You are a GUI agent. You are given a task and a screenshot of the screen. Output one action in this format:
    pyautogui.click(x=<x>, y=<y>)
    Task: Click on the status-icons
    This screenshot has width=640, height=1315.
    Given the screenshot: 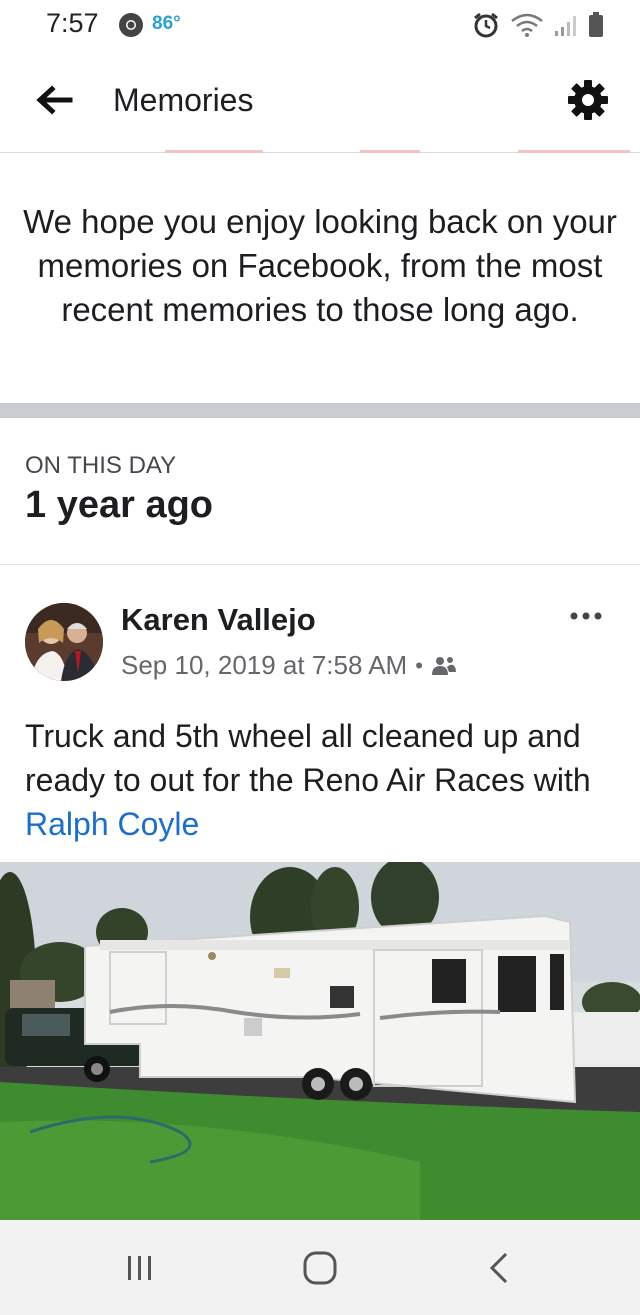 What is the action you would take?
    pyautogui.click(x=538, y=25)
    